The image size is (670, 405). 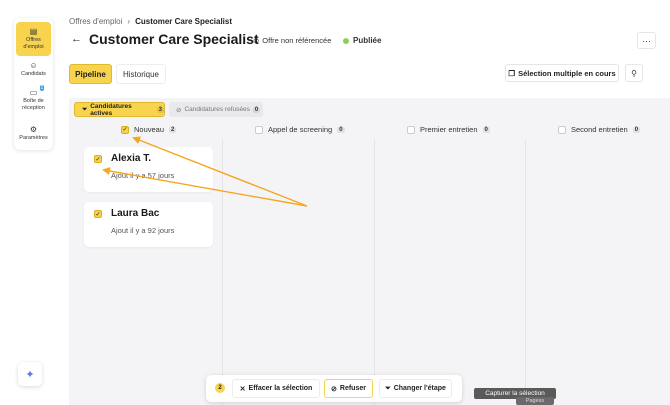 I want to click on filter-refused-count: 0, so click(x=256, y=109).